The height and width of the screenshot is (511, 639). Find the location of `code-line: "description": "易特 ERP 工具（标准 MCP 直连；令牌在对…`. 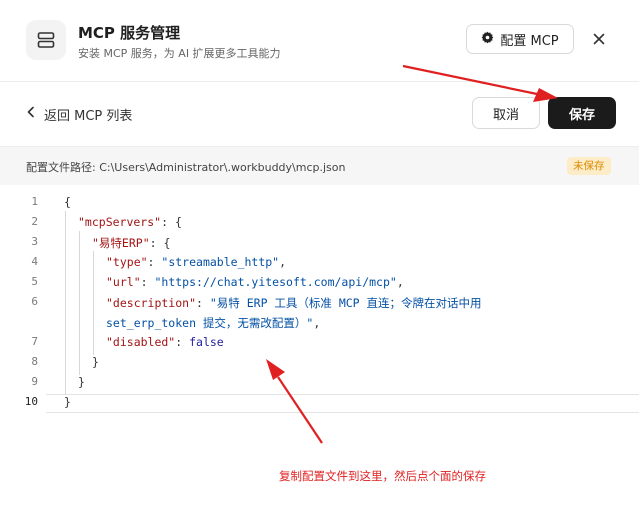

code-line: "description": "易特 ERP 工具（标准 MCP 直连；令牌在对… is located at coordinates (294, 303).